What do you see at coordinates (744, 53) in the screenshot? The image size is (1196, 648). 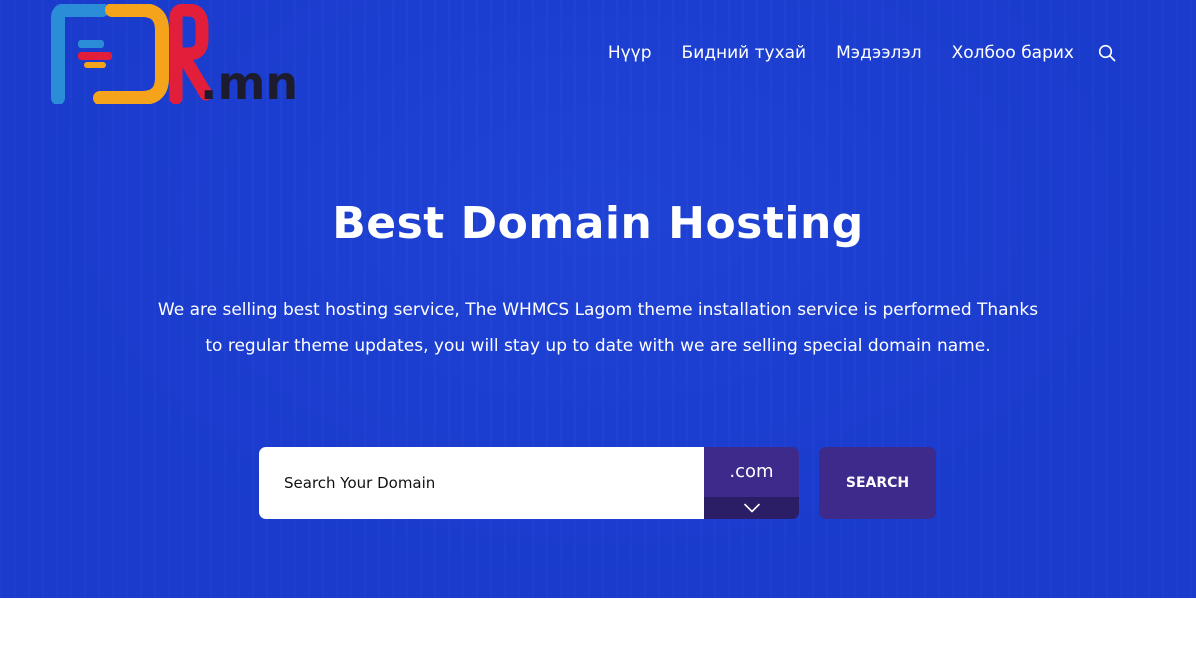 I see `nav-item-about: Бидний тухай` at bounding box center [744, 53].